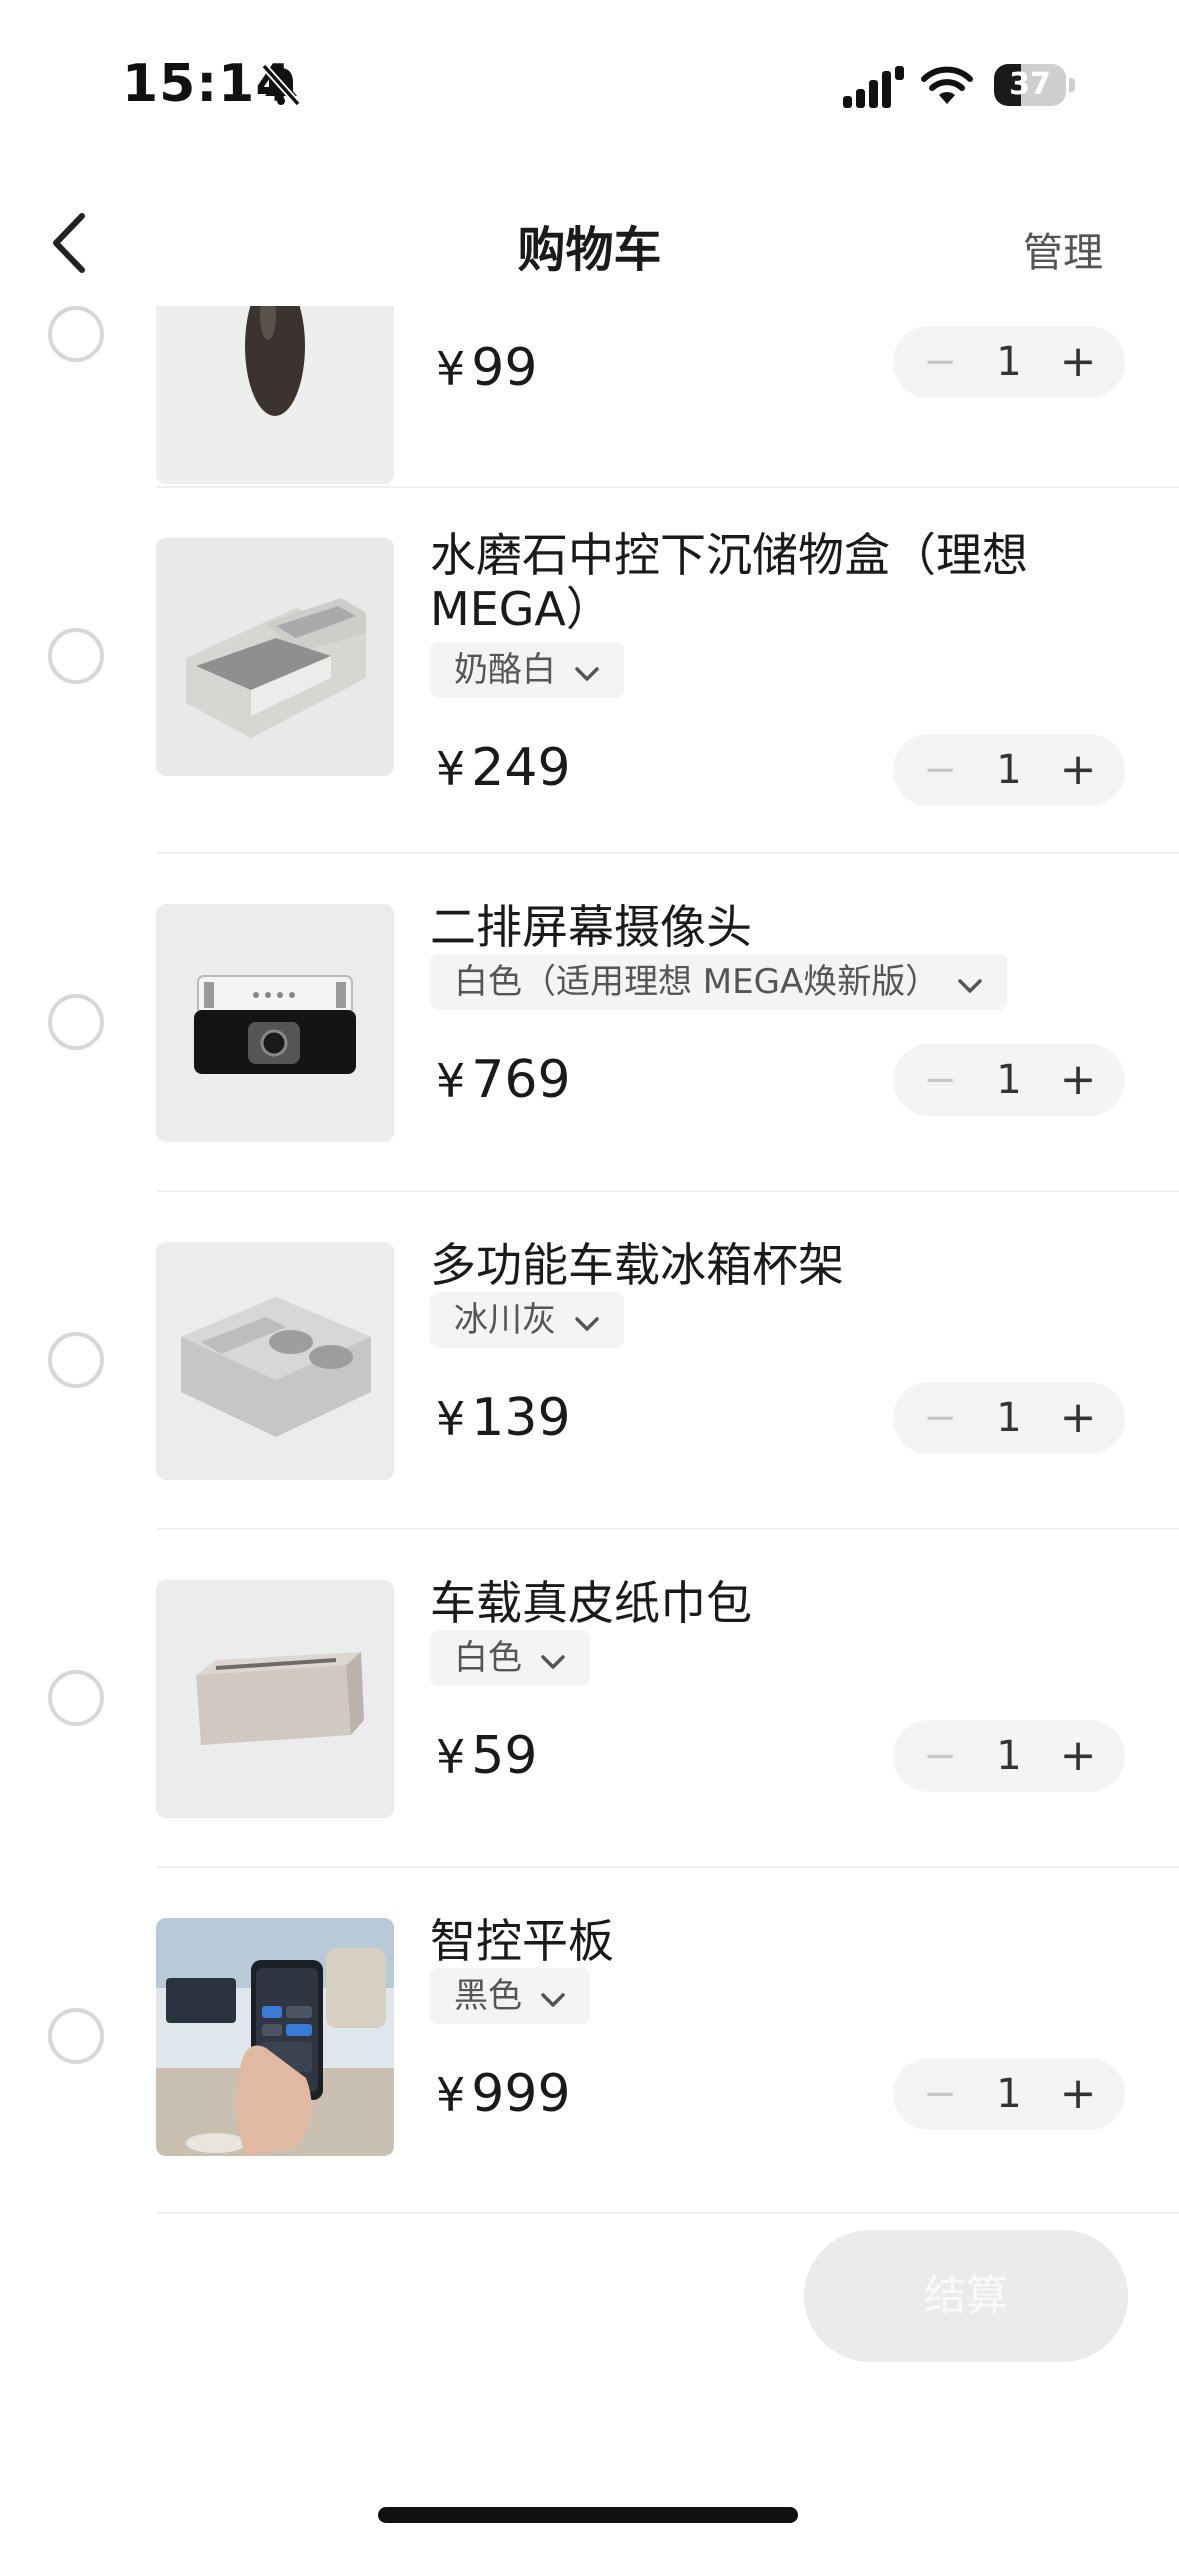  I want to click on page-title: 购物车, so click(589, 250).